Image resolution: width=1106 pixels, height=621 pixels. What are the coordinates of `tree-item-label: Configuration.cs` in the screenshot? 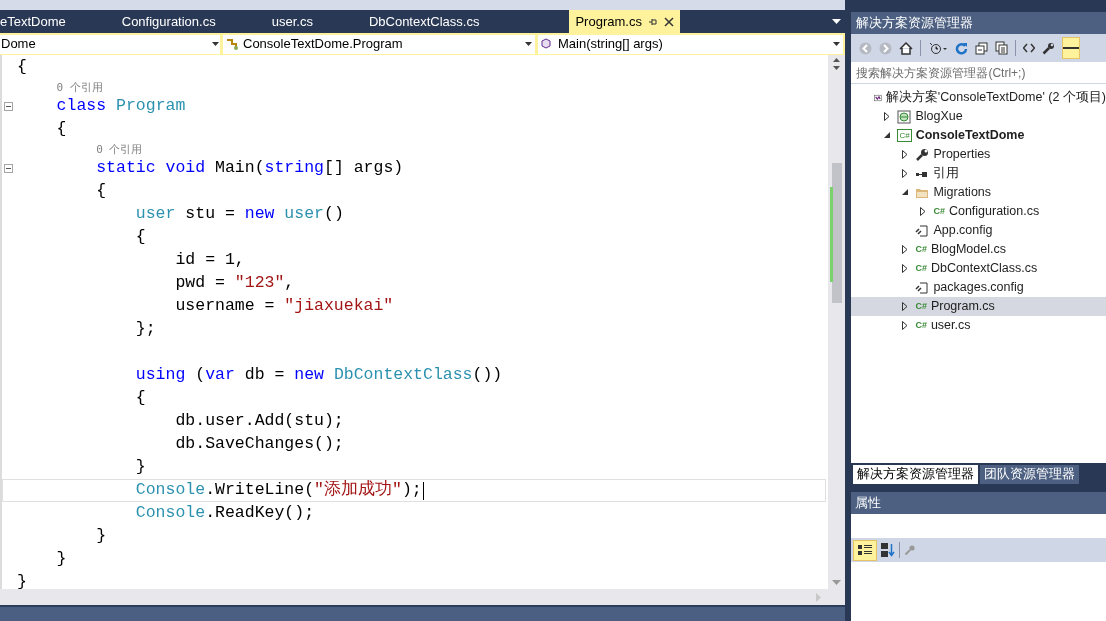 It's located at (994, 212).